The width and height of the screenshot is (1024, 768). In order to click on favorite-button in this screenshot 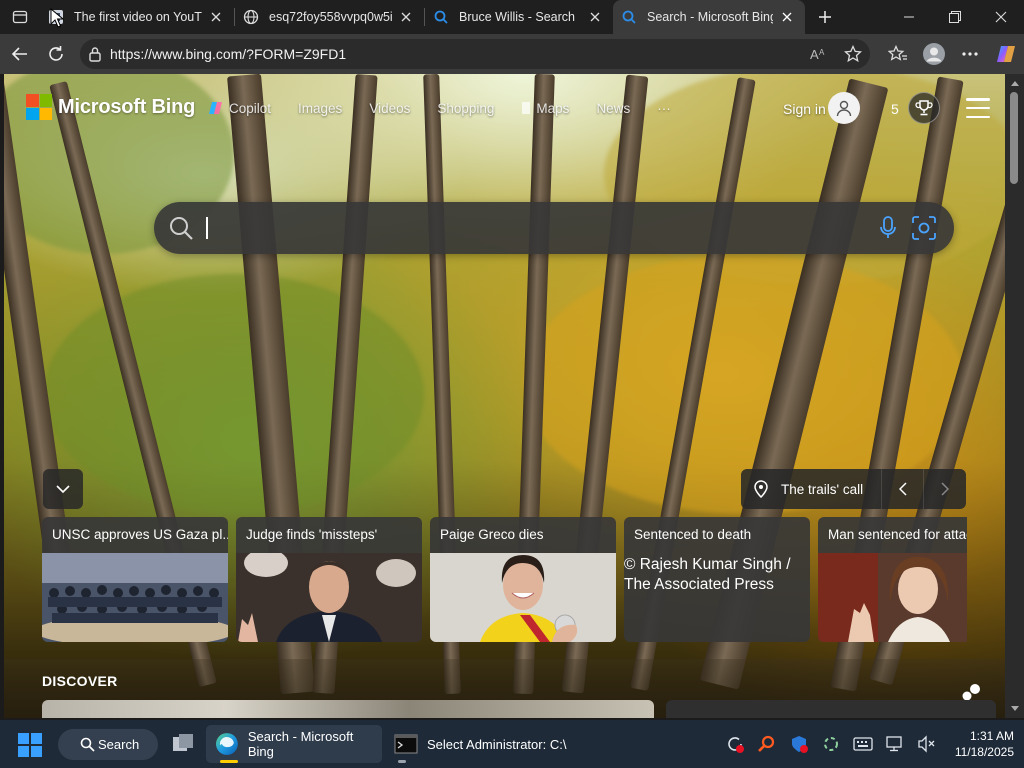, I will do `click(853, 54)`.